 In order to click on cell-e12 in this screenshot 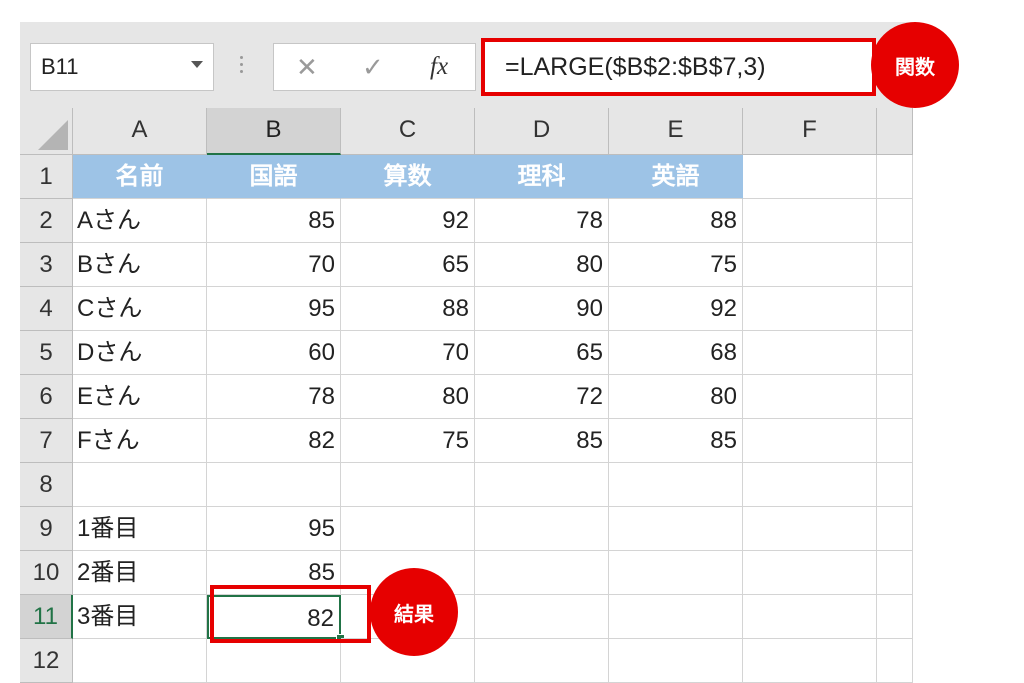, I will do `click(676, 661)`.